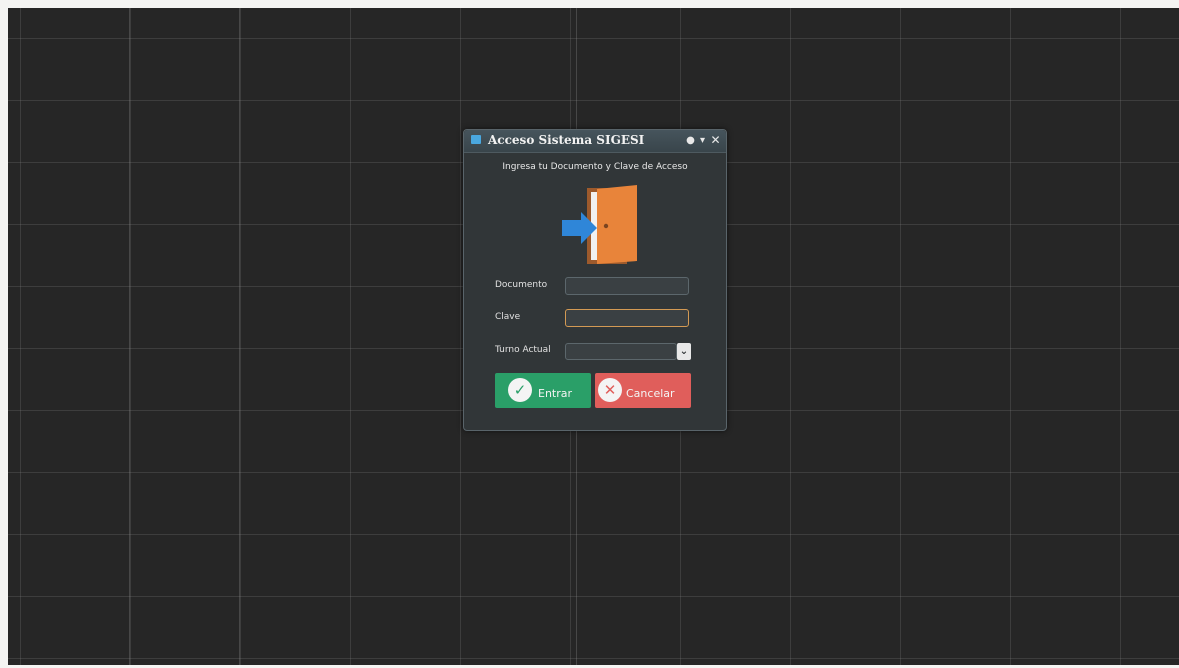 The width and height of the screenshot is (1179, 668). I want to click on dialog-titlebar: Acceso Sistema SIGESI ● ▾ ✕, so click(595, 141).